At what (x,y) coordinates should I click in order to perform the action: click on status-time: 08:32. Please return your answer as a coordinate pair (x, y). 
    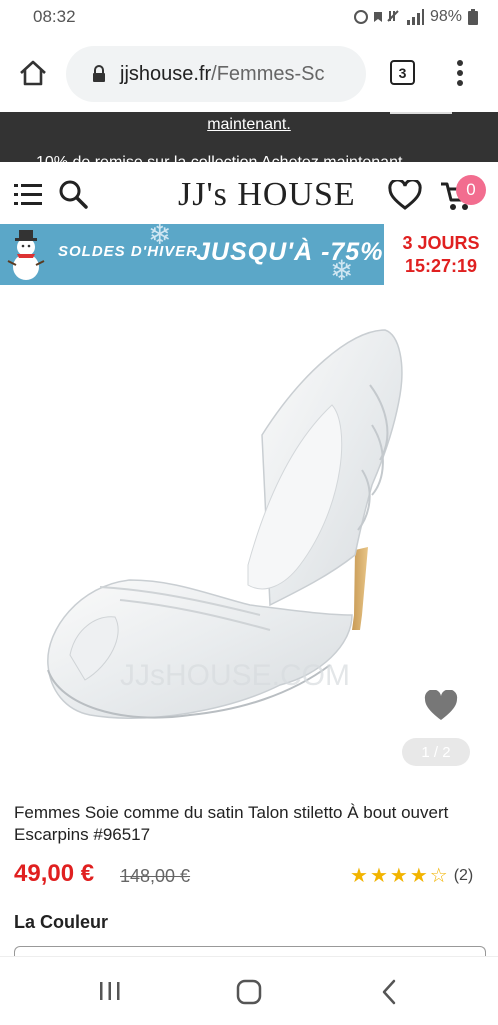
    Looking at the image, I should click on (54, 16).